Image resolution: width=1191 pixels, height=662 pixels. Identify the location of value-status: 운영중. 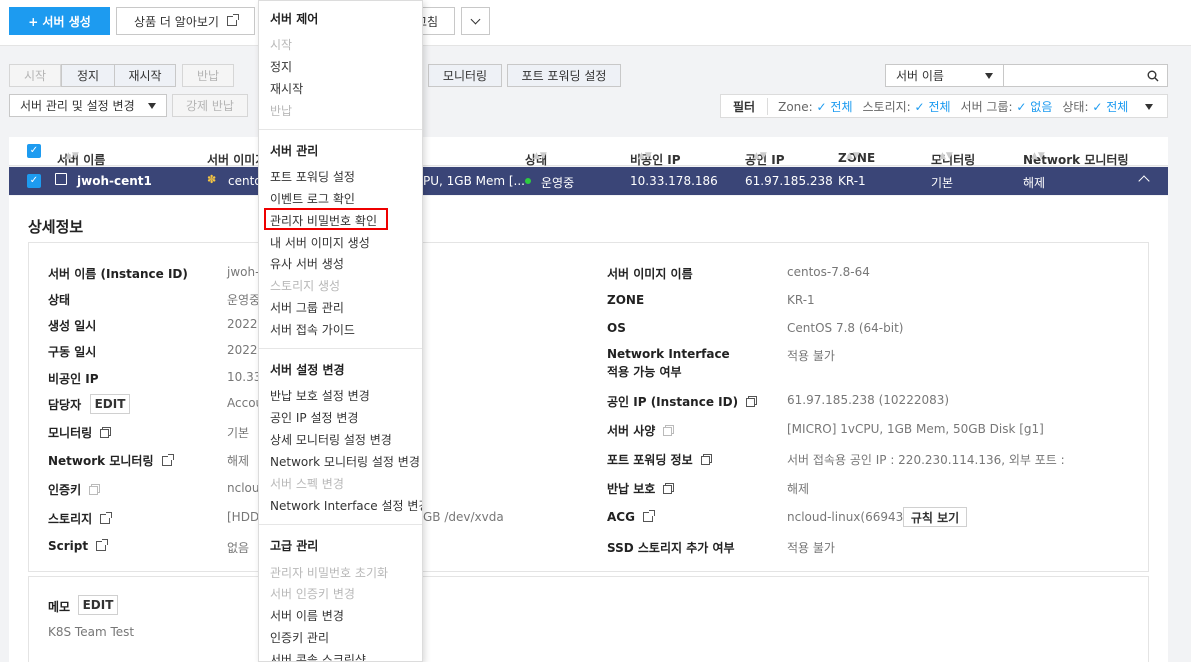
(244, 300).